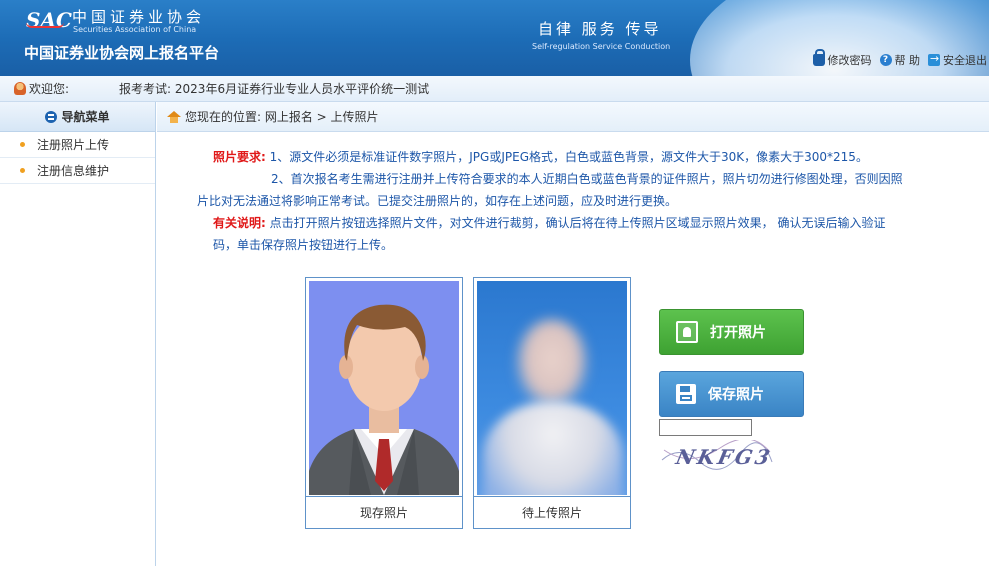 The width and height of the screenshot is (989, 566). I want to click on sidebar-item-photo-upload: 注册照片上传, so click(77, 145).